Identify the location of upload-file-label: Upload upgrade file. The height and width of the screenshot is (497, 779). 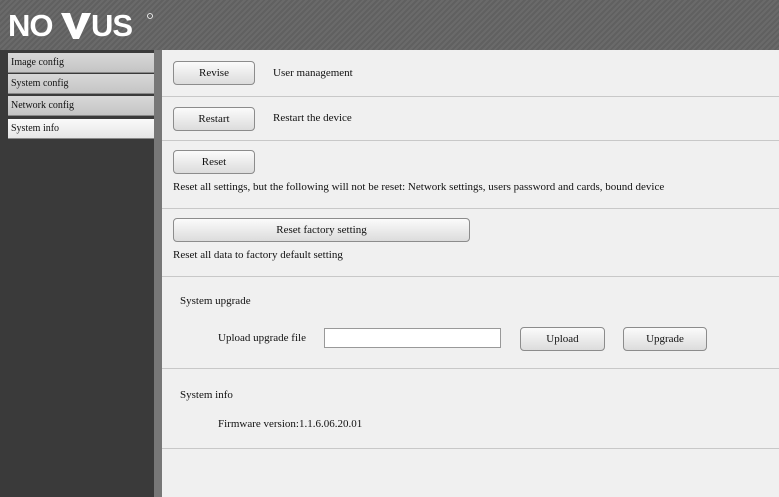
(262, 338).